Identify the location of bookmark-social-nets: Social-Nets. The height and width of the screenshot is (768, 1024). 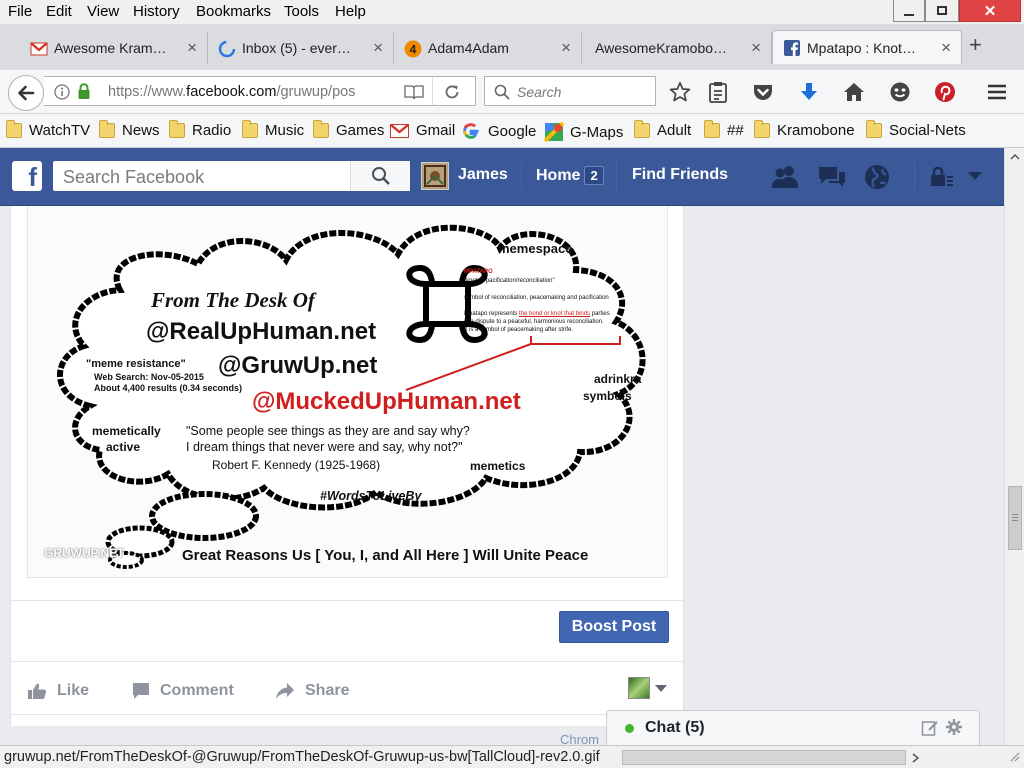
(916, 129).